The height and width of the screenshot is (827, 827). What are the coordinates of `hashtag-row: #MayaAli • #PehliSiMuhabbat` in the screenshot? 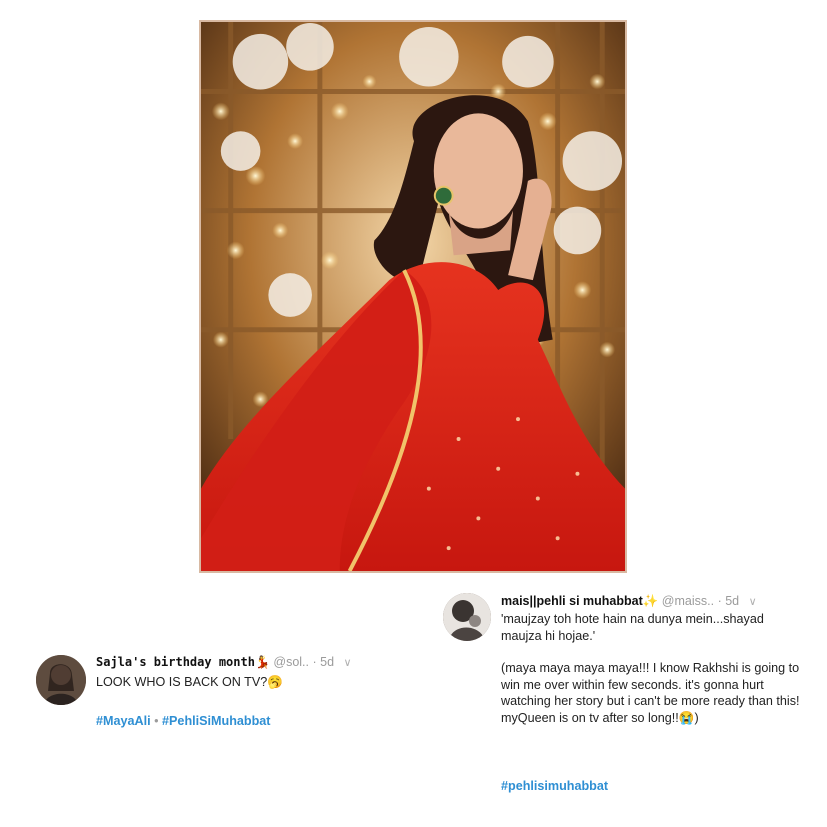 It's located at (183, 721).